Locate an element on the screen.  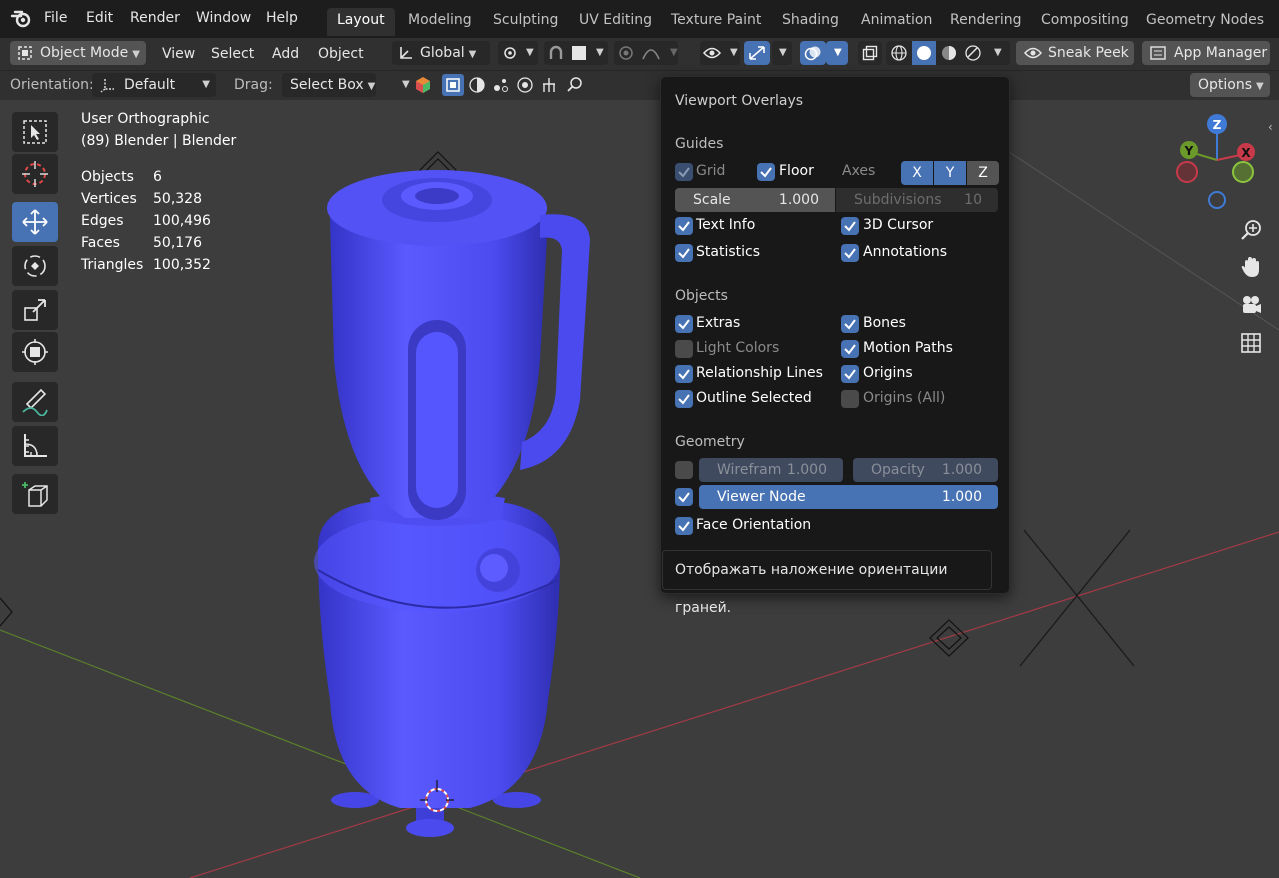
tab-animation: Animation is located at coordinates (896, 22).